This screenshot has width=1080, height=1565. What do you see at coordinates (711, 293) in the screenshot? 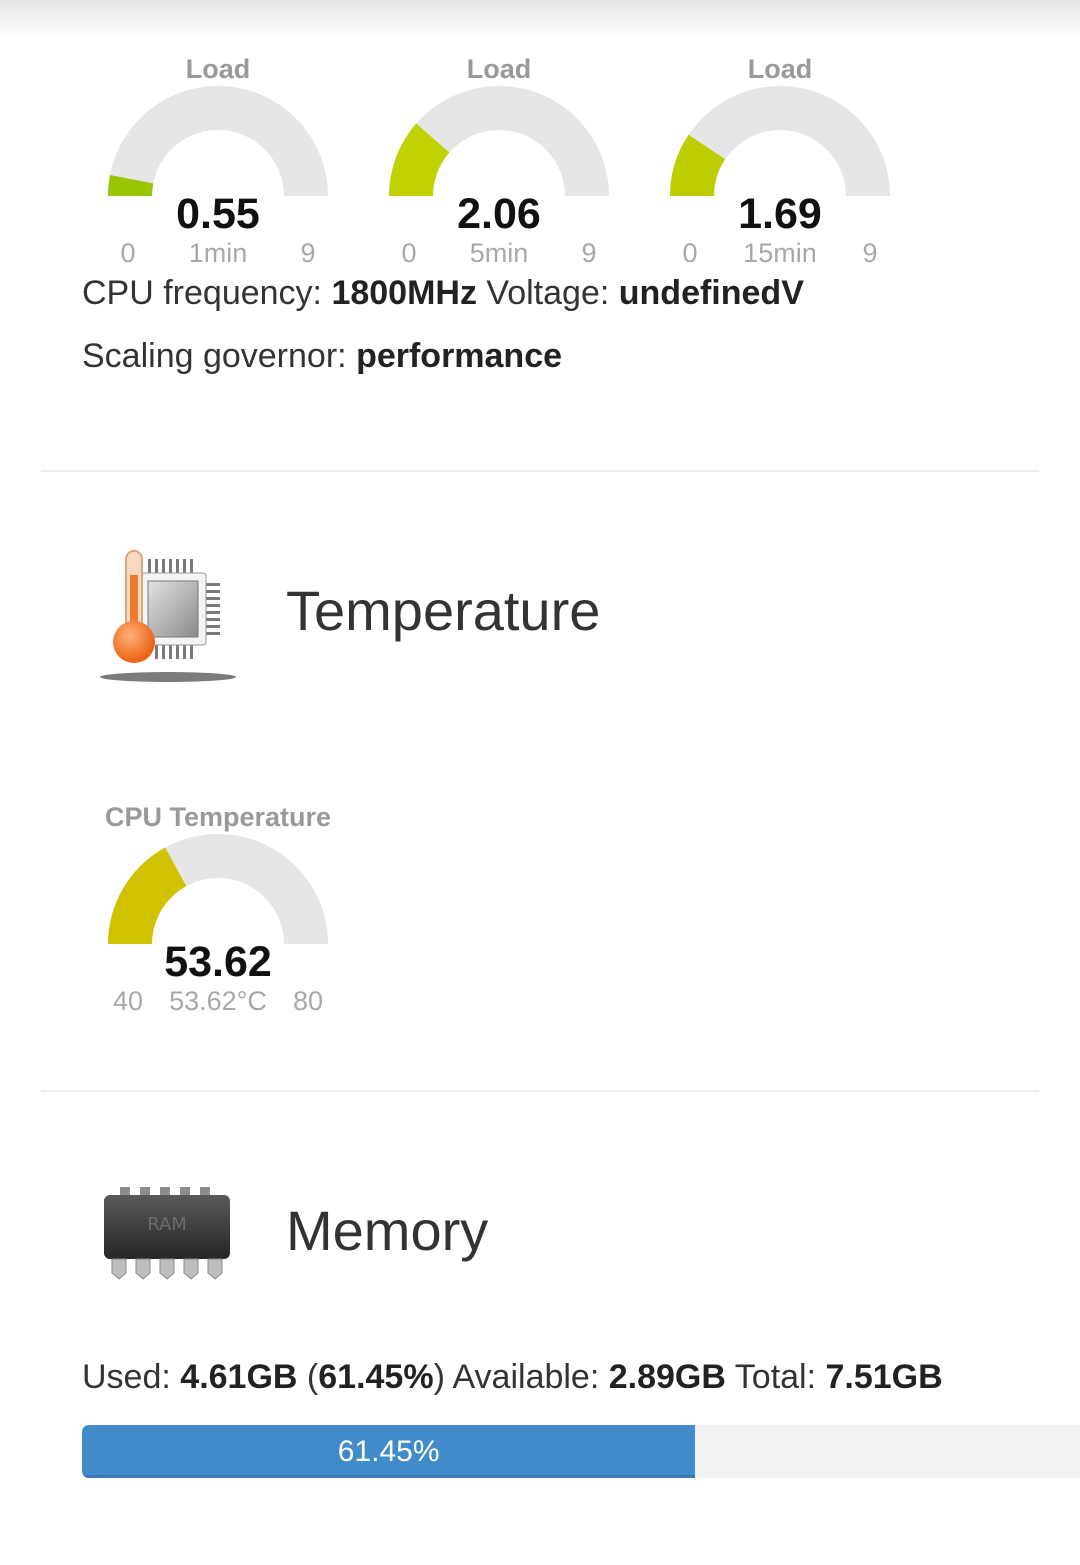
I see `voltage-value: undefinedV` at bounding box center [711, 293].